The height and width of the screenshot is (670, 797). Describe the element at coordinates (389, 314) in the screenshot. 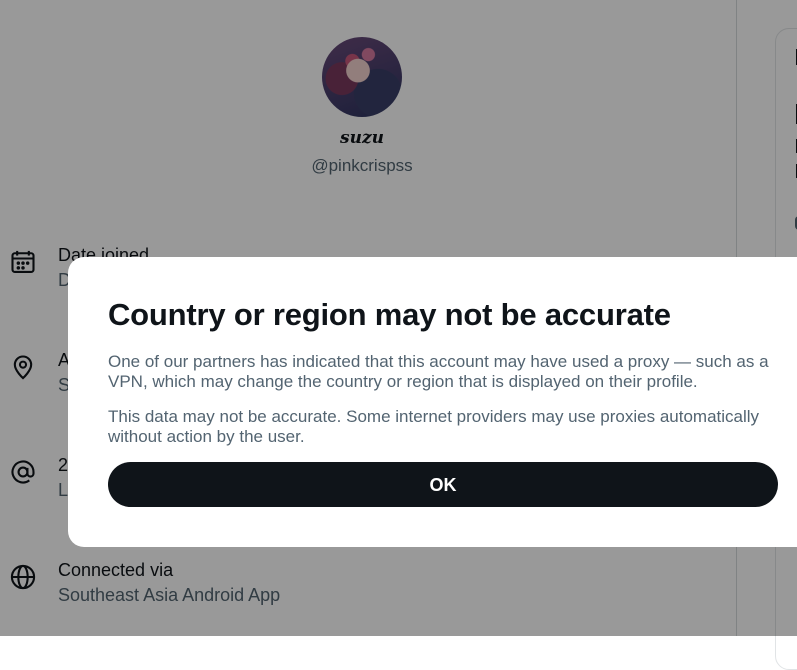

I see `dialog-title: Country or region may not be accurate` at that location.